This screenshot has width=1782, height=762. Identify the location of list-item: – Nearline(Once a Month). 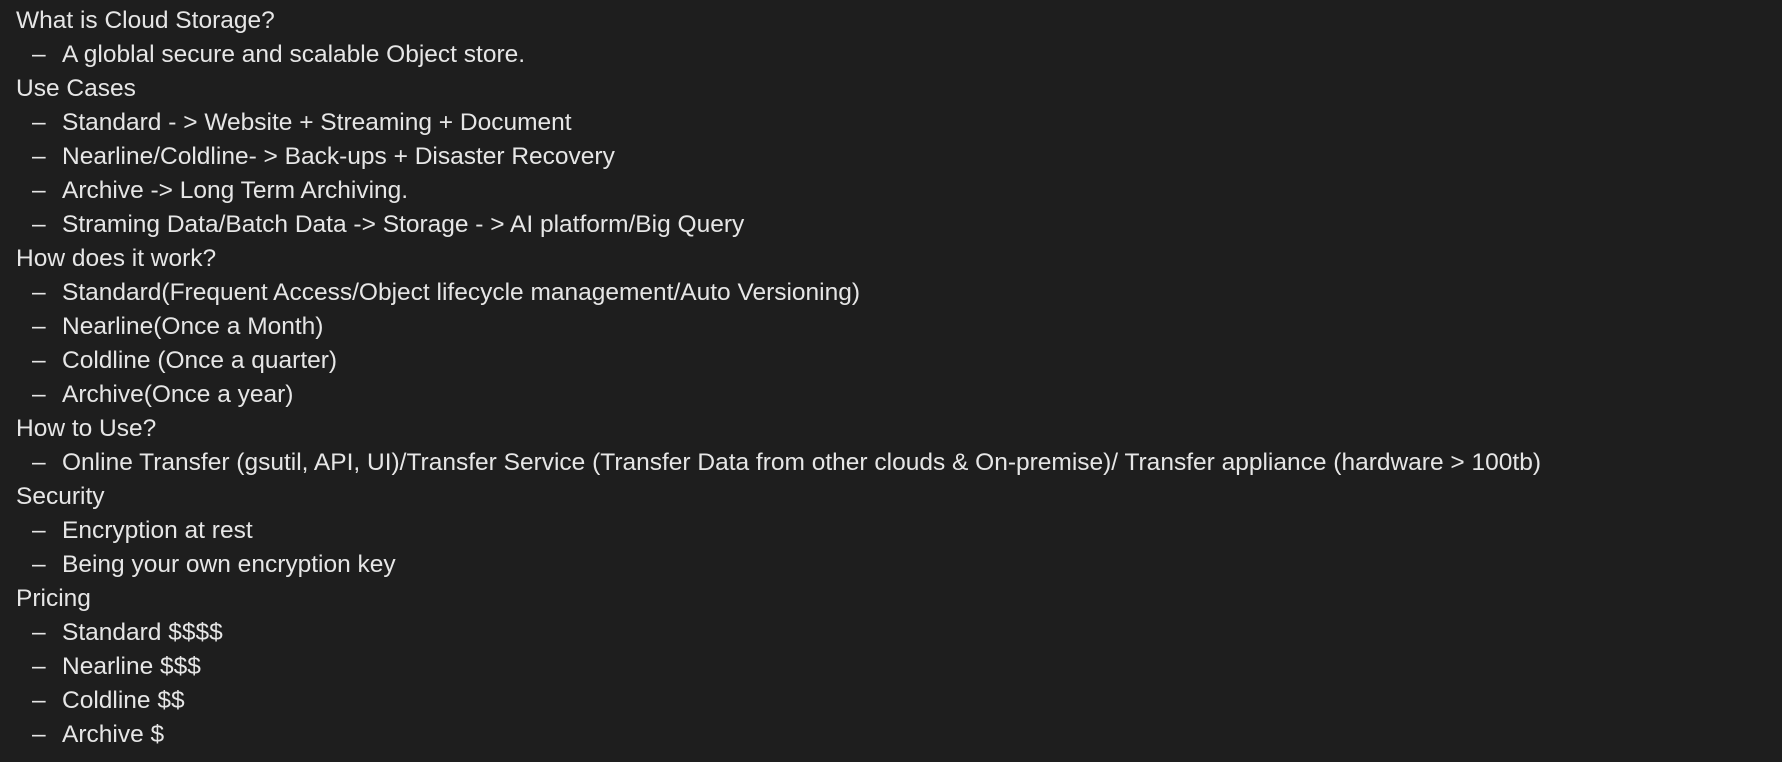
(899, 327).